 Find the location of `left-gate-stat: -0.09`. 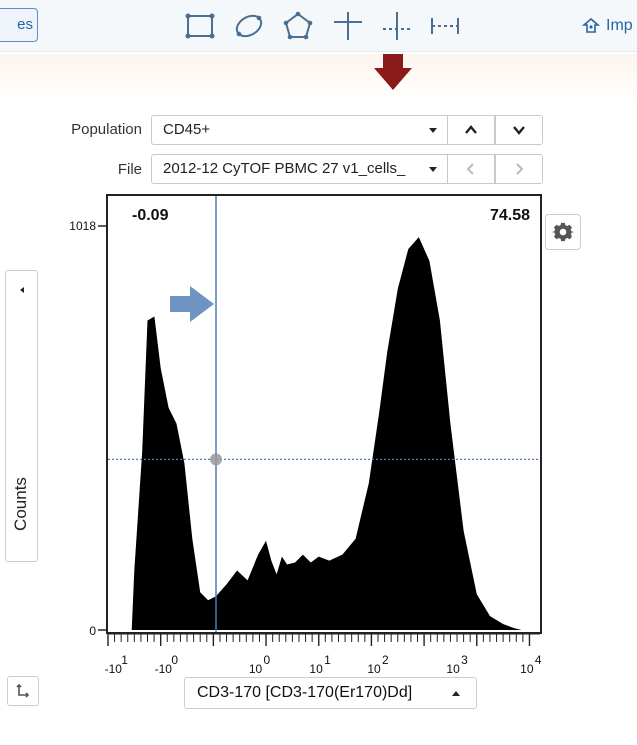

left-gate-stat: -0.09 is located at coordinates (150, 215).